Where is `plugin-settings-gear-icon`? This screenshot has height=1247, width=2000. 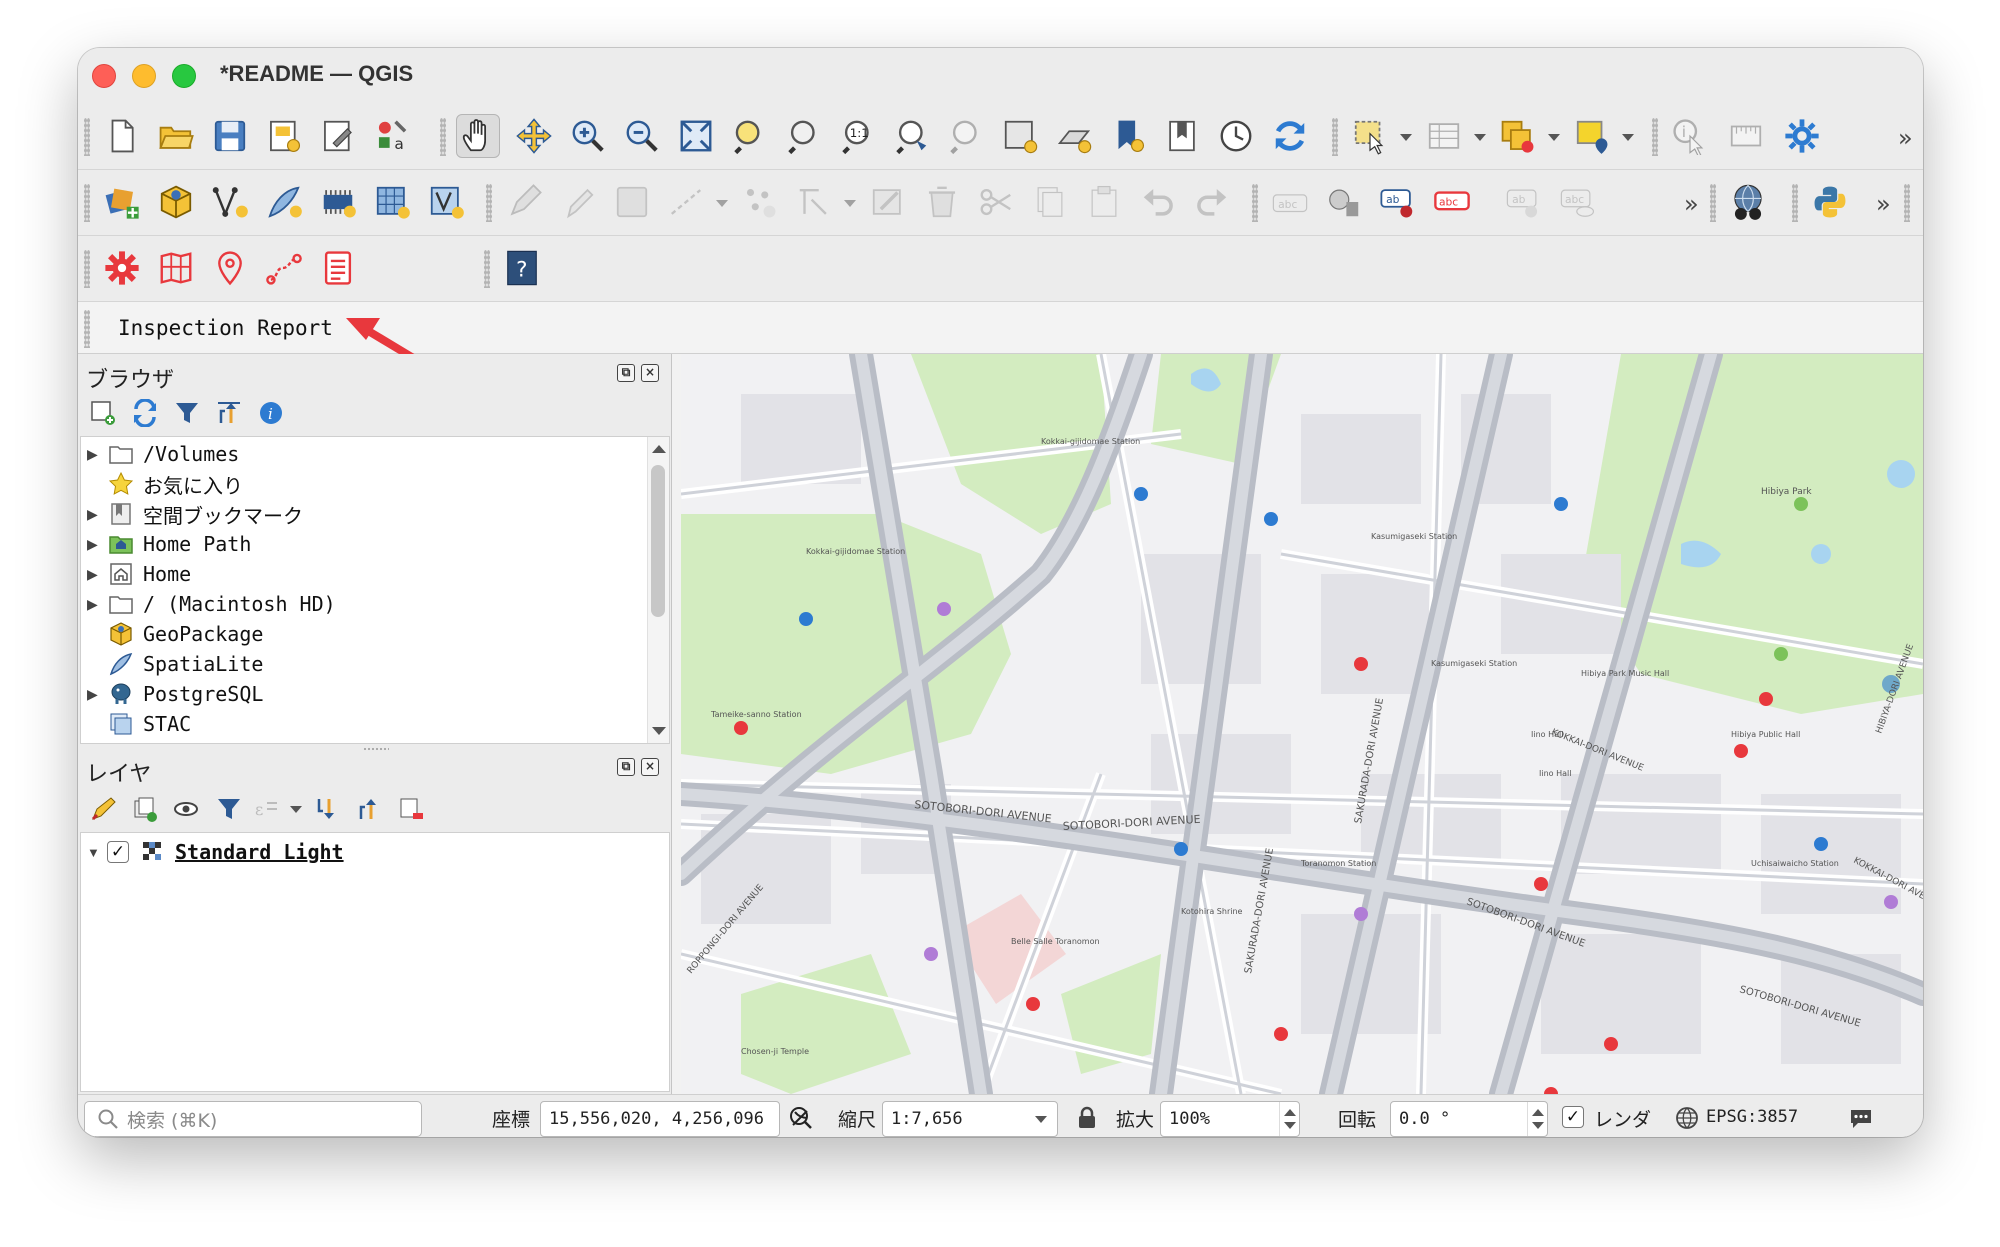 plugin-settings-gear-icon is located at coordinates (122, 268).